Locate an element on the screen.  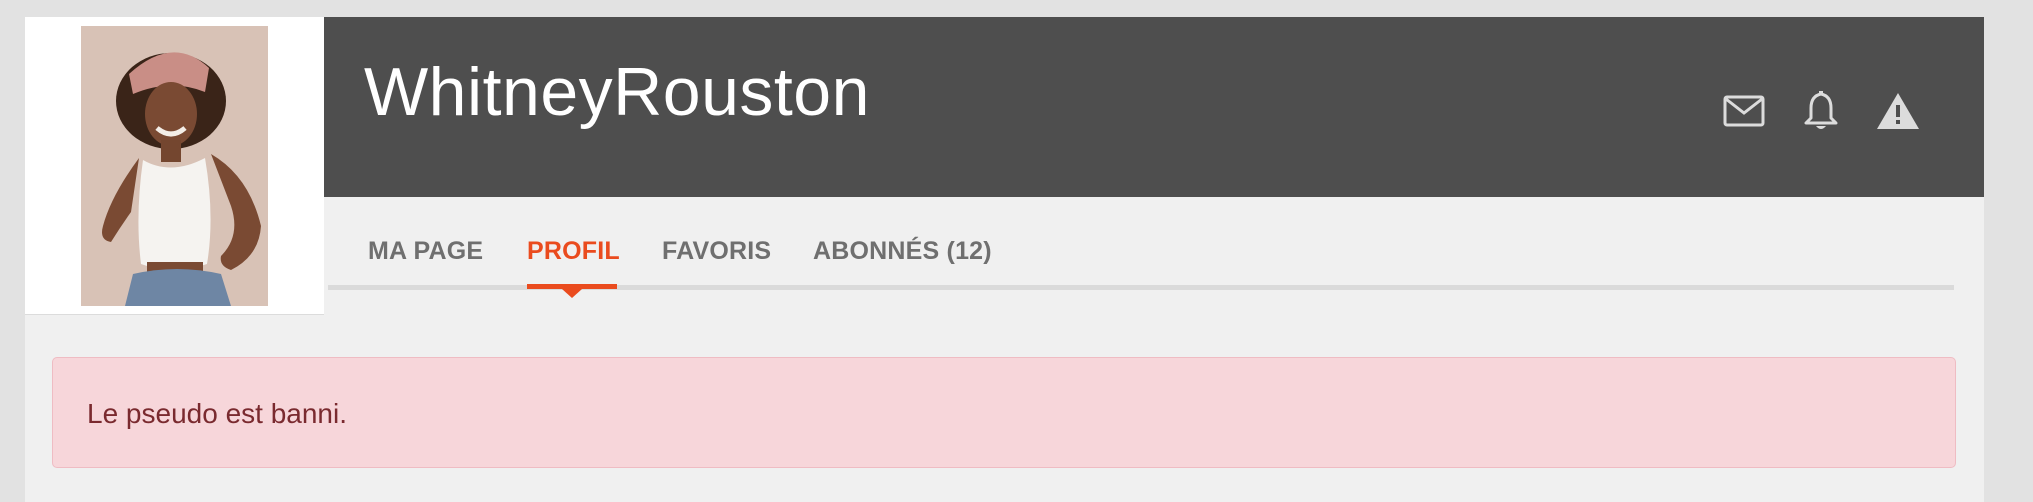
profile-username: WhitneyRouston is located at coordinates (617, 92).